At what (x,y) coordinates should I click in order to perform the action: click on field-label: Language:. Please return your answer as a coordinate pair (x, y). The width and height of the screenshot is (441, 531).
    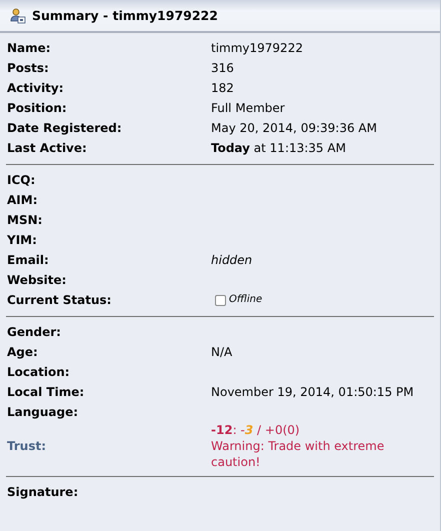
    Looking at the image, I should click on (43, 412).